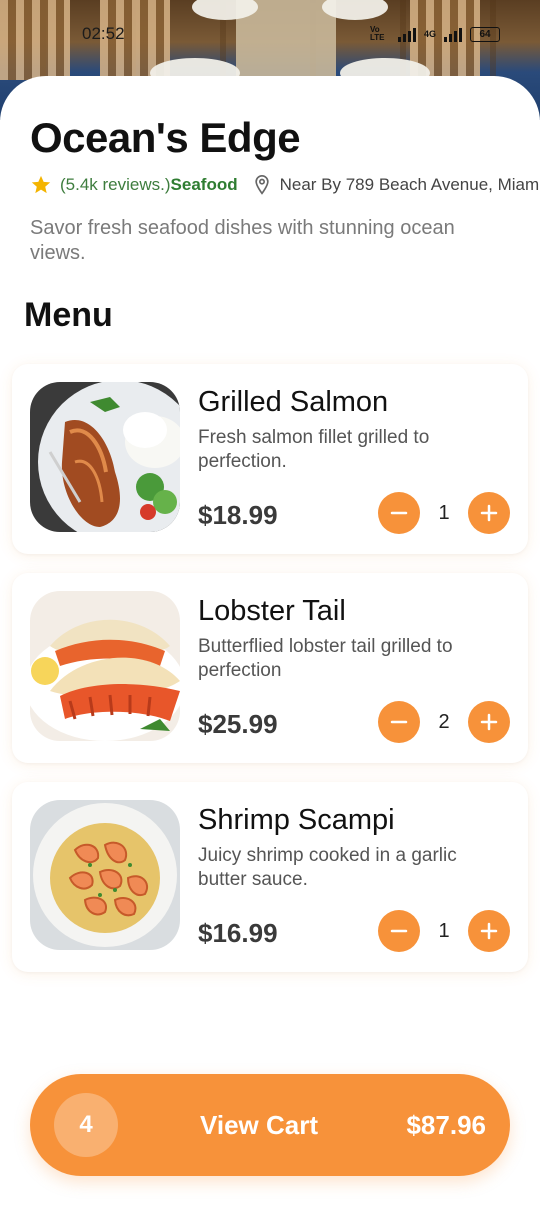 This screenshot has height=1206, width=540. Describe the element at coordinates (86, 1125) in the screenshot. I see `cart-count-badge: 4` at that location.